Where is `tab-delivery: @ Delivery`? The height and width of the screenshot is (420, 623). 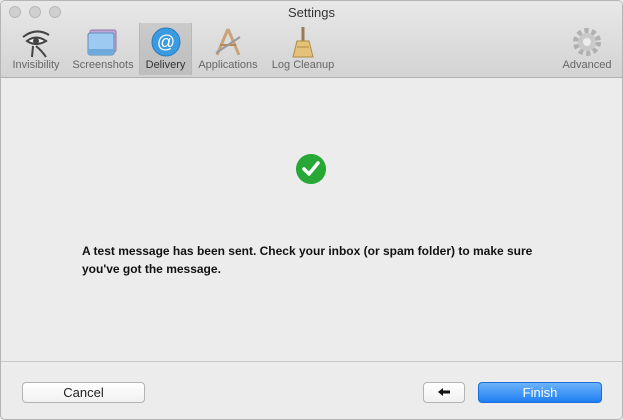
tab-delivery: @ Delivery is located at coordinates (165, 49).